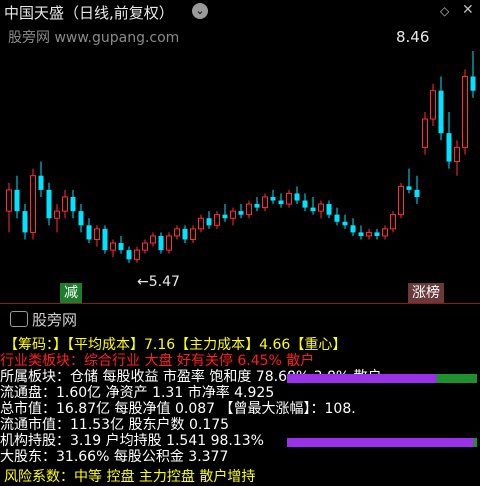  I want to click on indicator-line: 大股东：31.66% 每股公积金 3.377, so click(114, 457).